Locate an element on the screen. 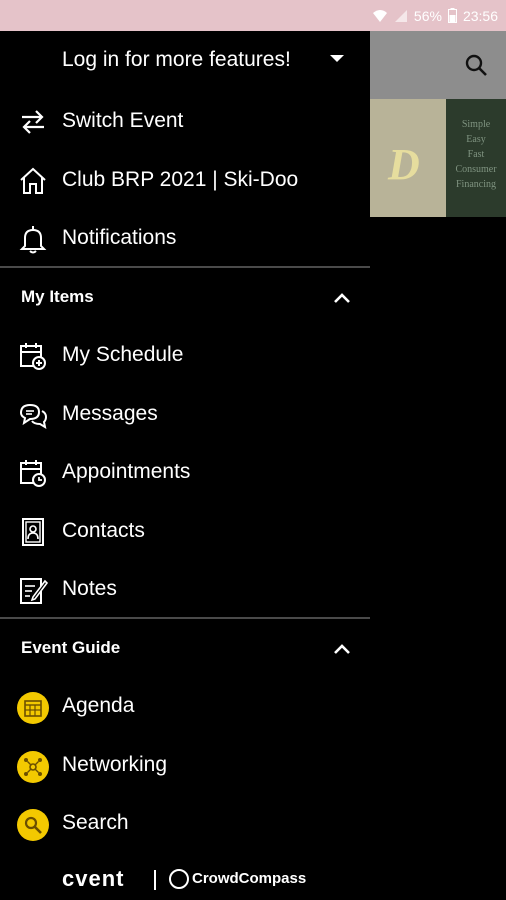 The image size is (506, 900). menu-item-label: My Schedule is located at coordinates (123, 354).